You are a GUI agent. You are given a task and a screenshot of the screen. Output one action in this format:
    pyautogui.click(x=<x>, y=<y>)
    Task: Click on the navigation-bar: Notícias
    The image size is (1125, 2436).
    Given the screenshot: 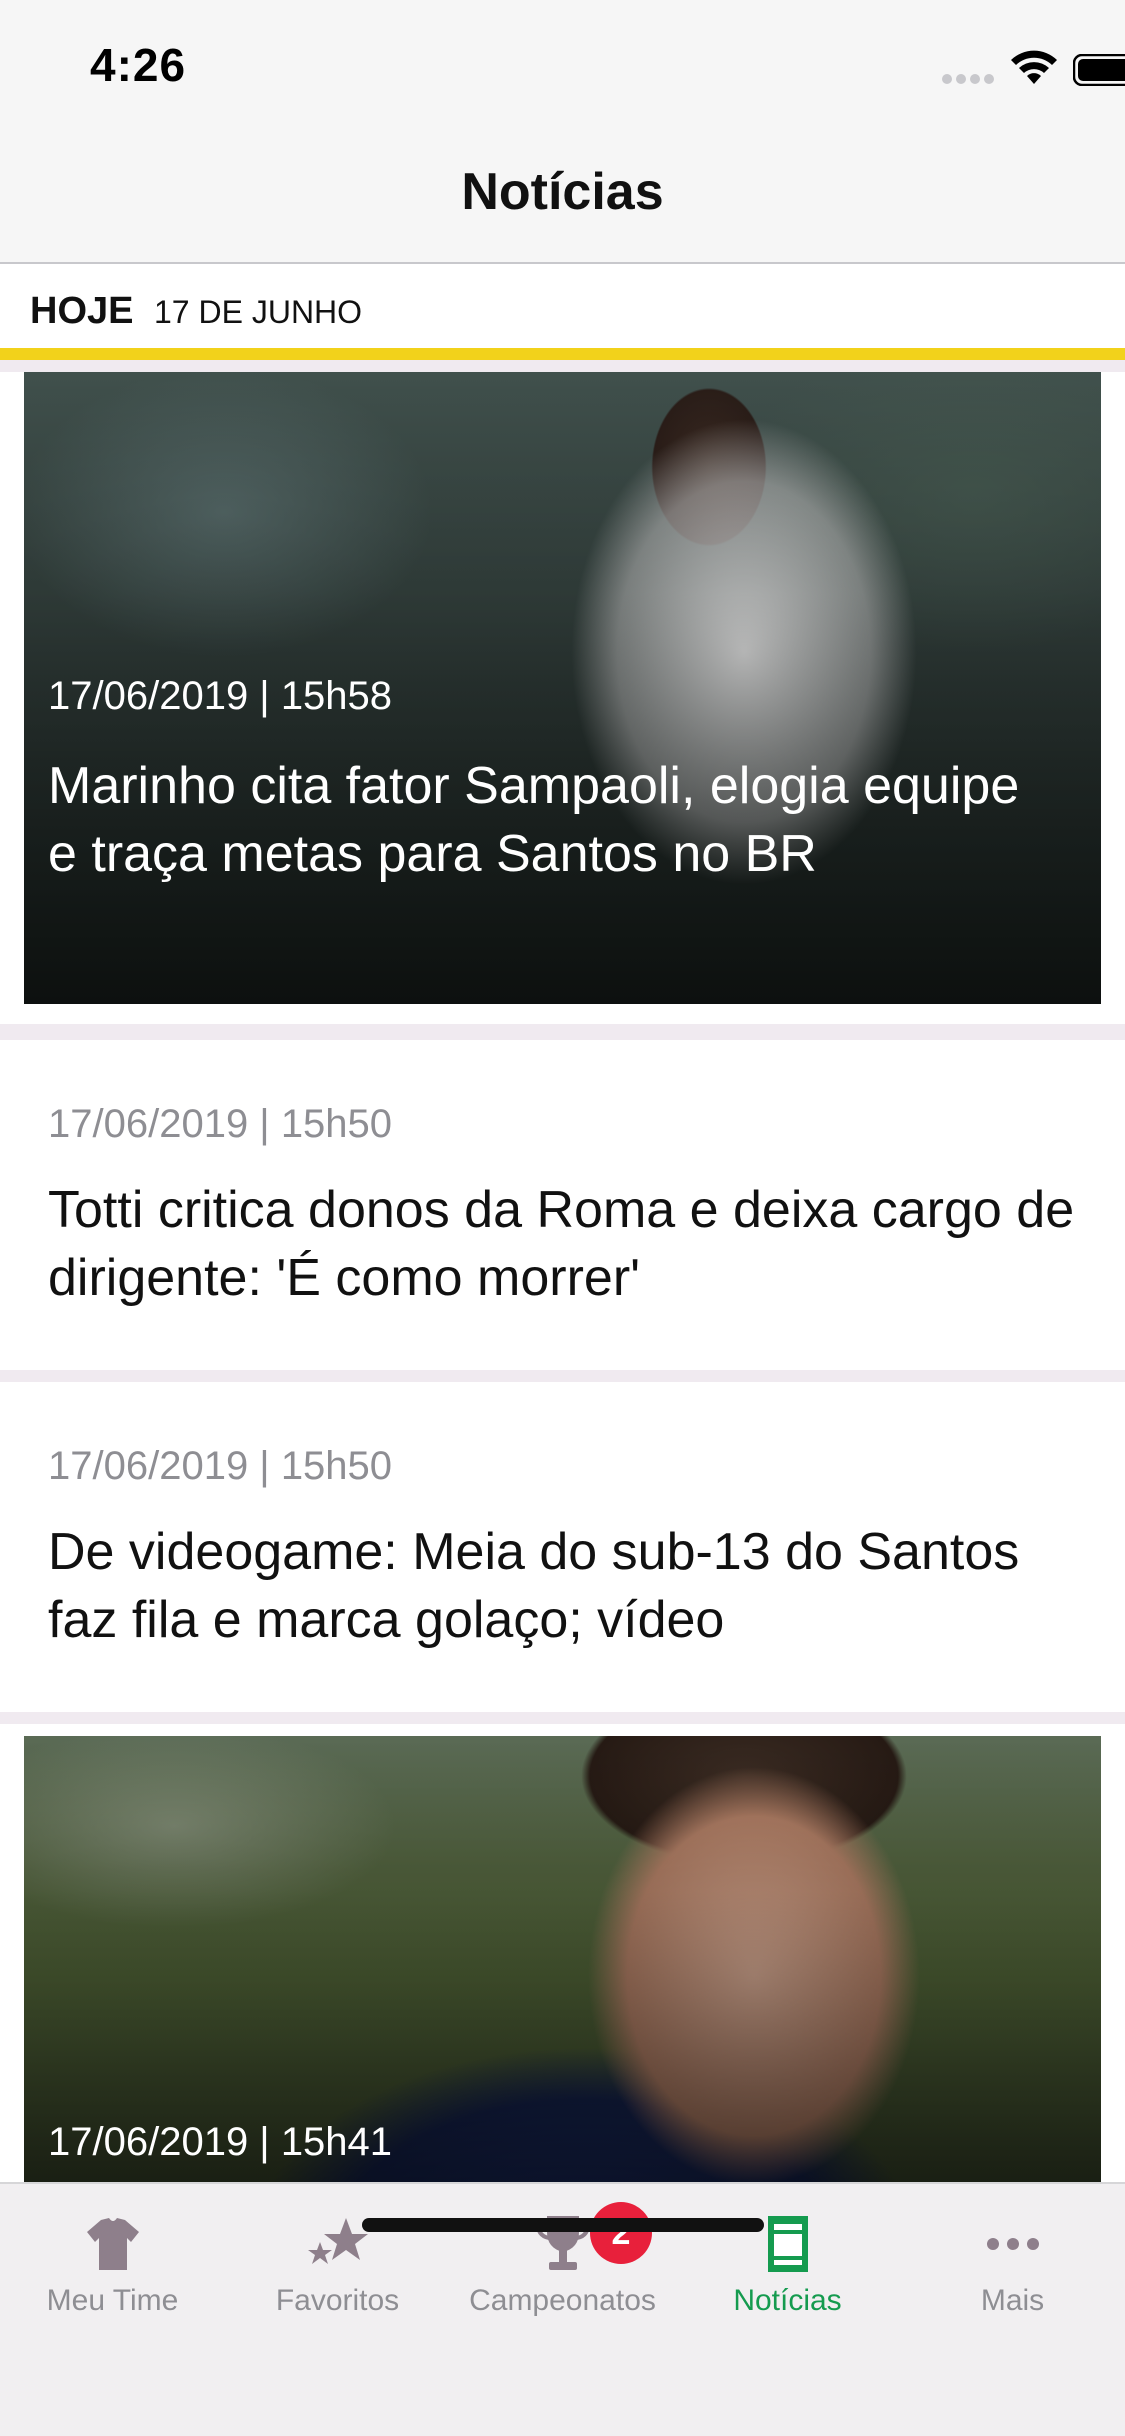 What is the action you would take?
    pyautogui.click(x=562, y=198)
    